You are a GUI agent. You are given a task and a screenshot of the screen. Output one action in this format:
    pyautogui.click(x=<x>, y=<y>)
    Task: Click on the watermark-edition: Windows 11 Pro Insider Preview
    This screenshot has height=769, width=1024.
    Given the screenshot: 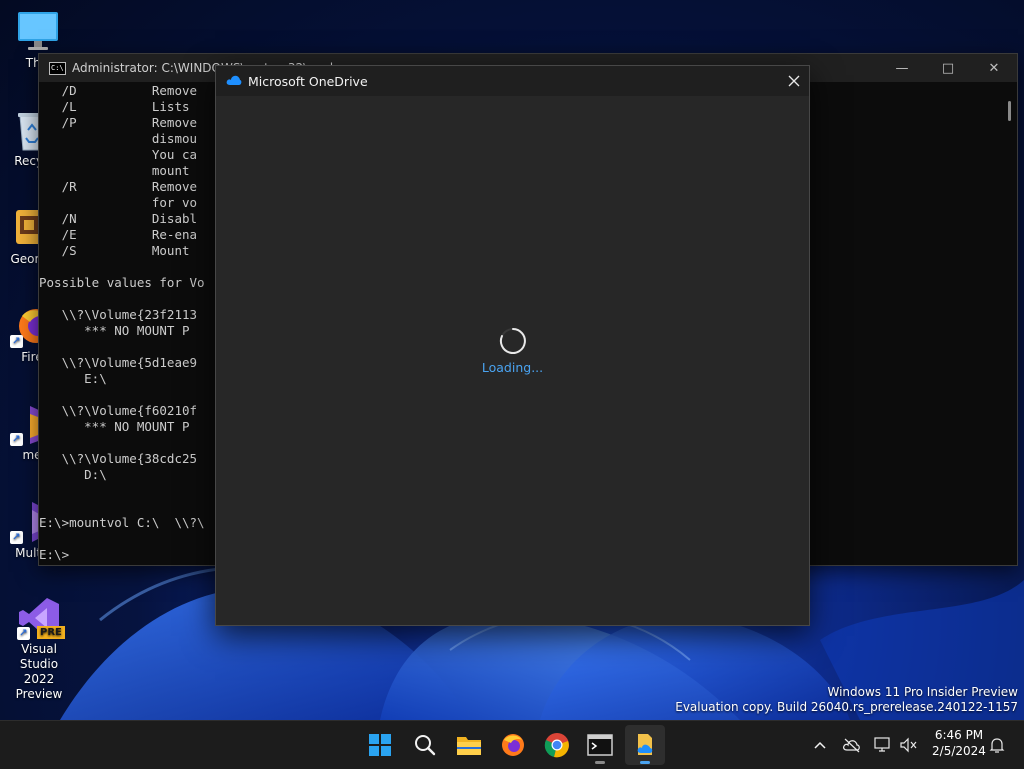 What is the action you would take?
    pyautogui.click(x=922, y=692)
    